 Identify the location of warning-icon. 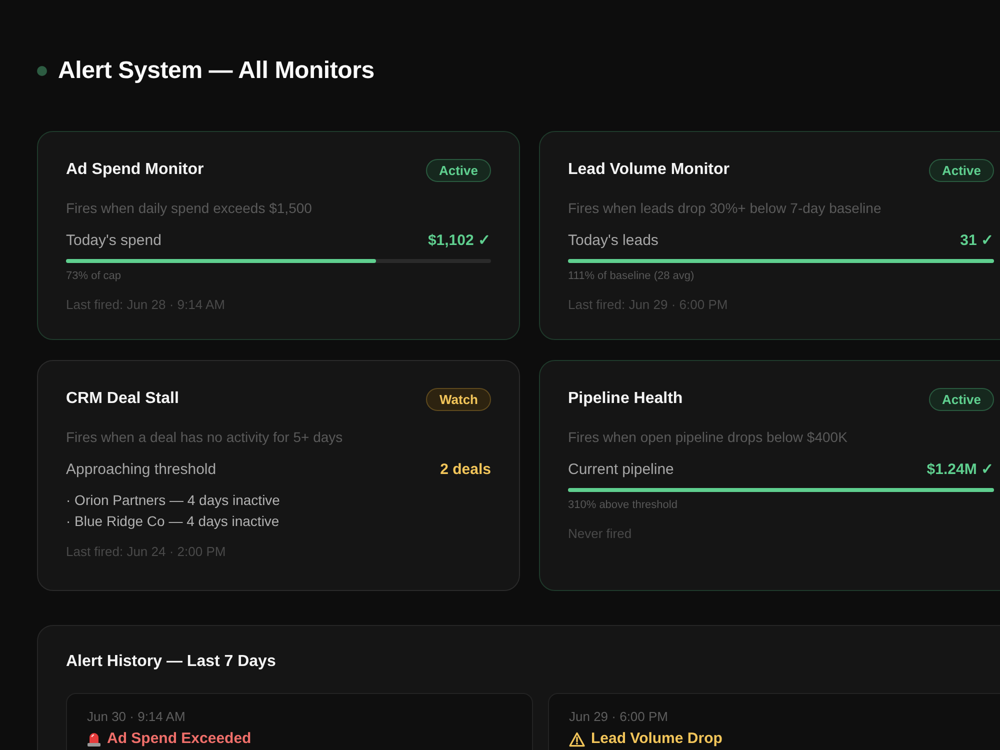
(577, 739).